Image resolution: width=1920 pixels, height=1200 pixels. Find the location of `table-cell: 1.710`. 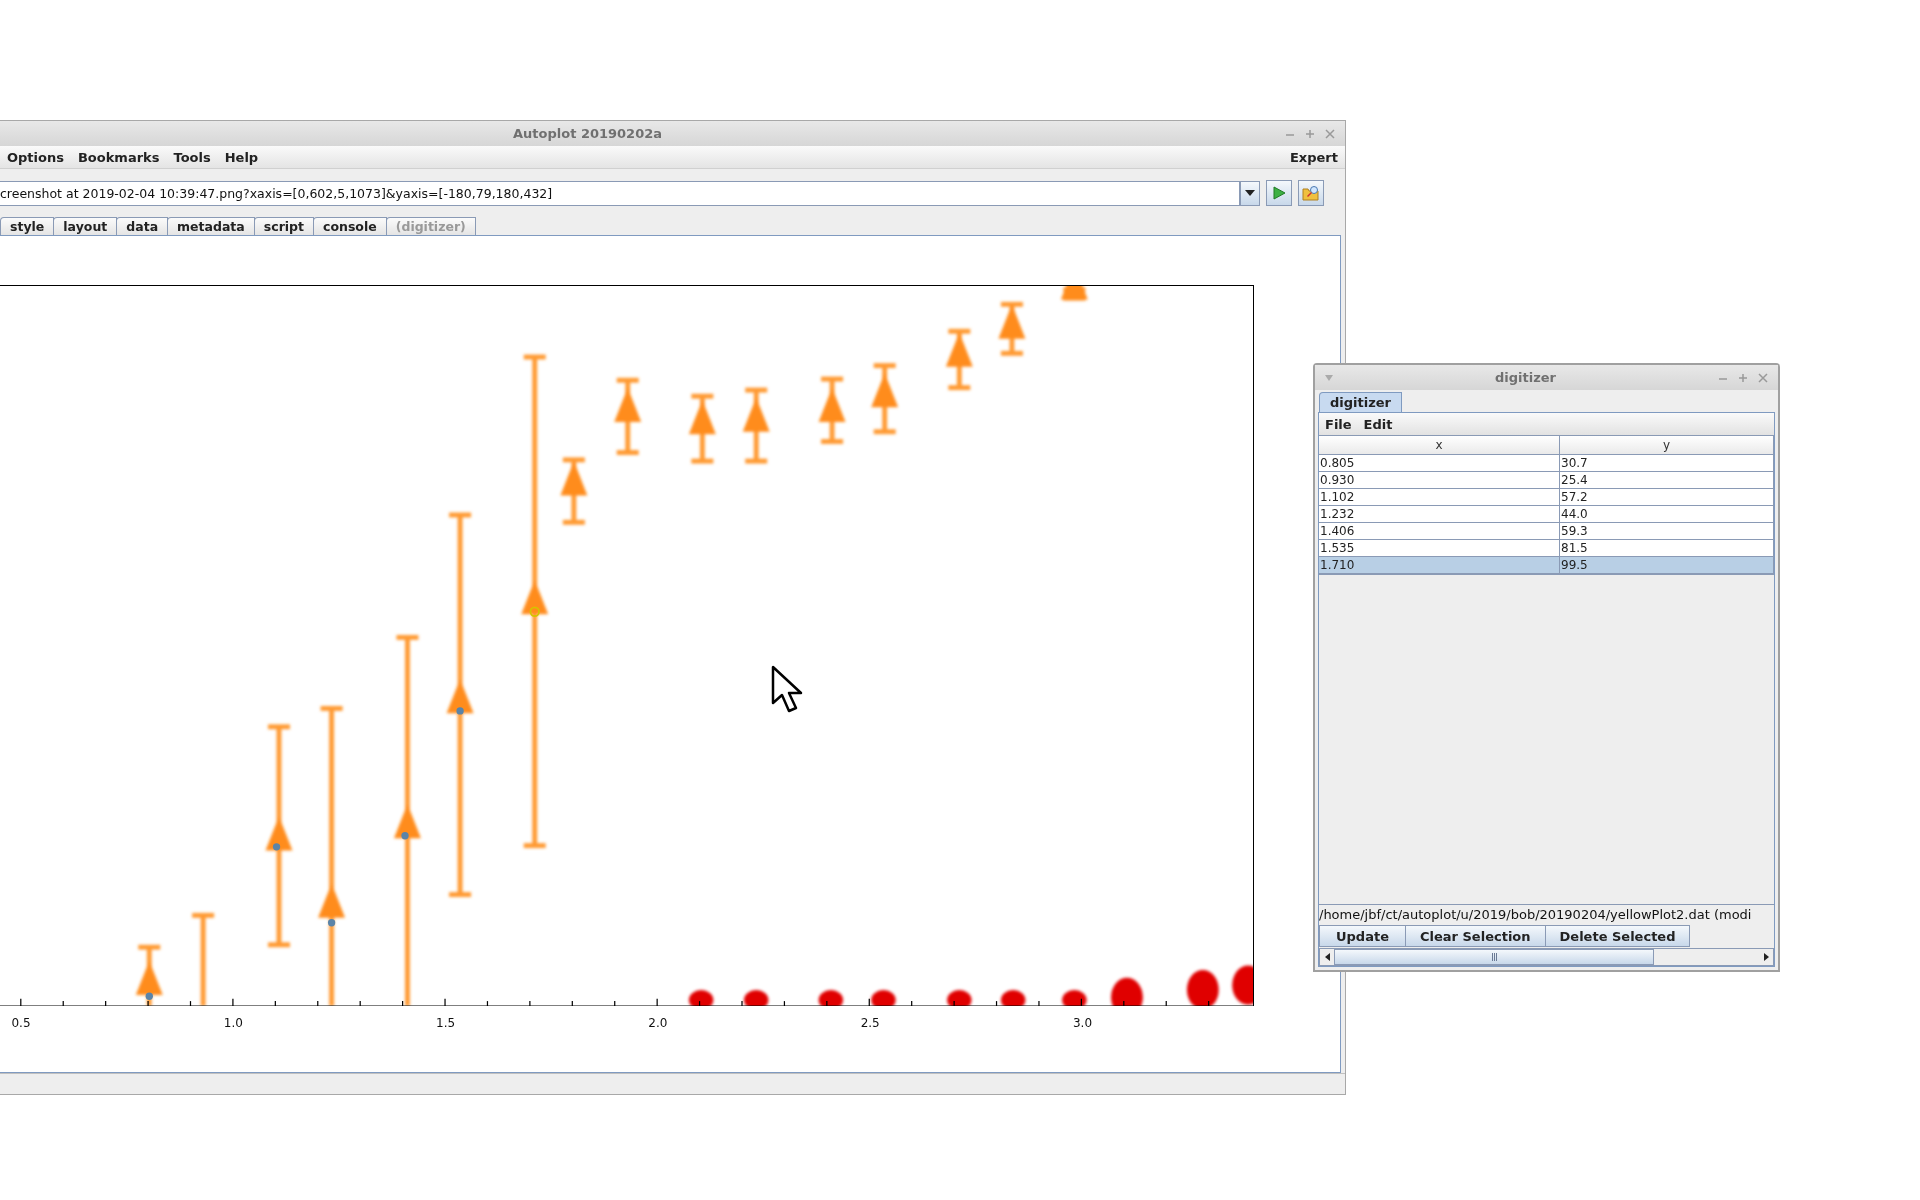

table-cell: 1.710 is located at coordinates (1439, 565).